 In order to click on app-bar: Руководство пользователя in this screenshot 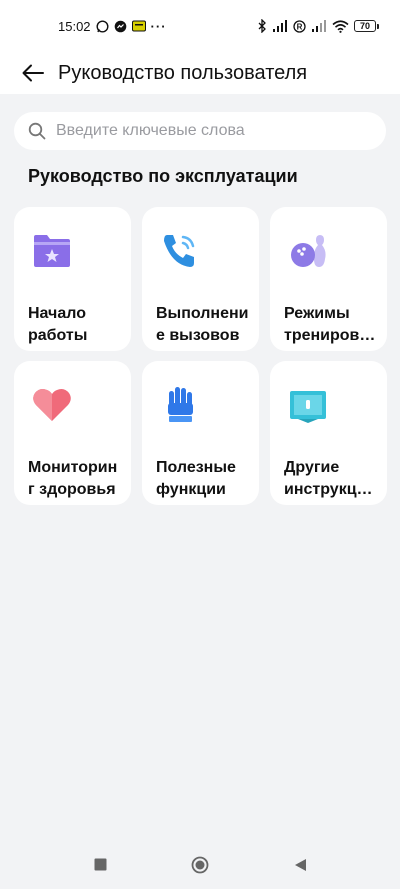, I will do `click(200, 73)`.